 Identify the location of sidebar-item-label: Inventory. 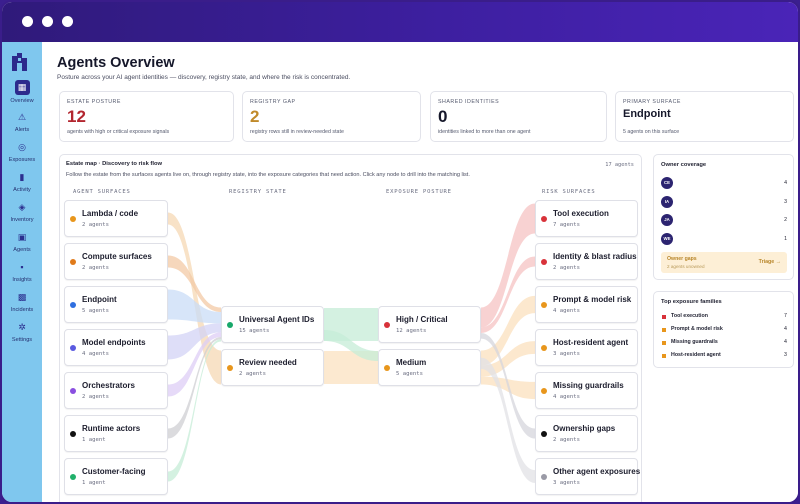
(22, 220).